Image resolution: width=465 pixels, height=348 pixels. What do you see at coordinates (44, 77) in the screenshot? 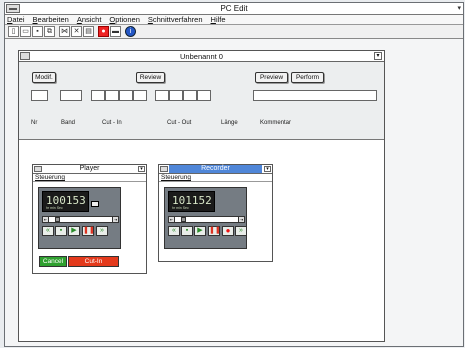
I see `modif-button: Modif.` at bounding box center [44, 77].